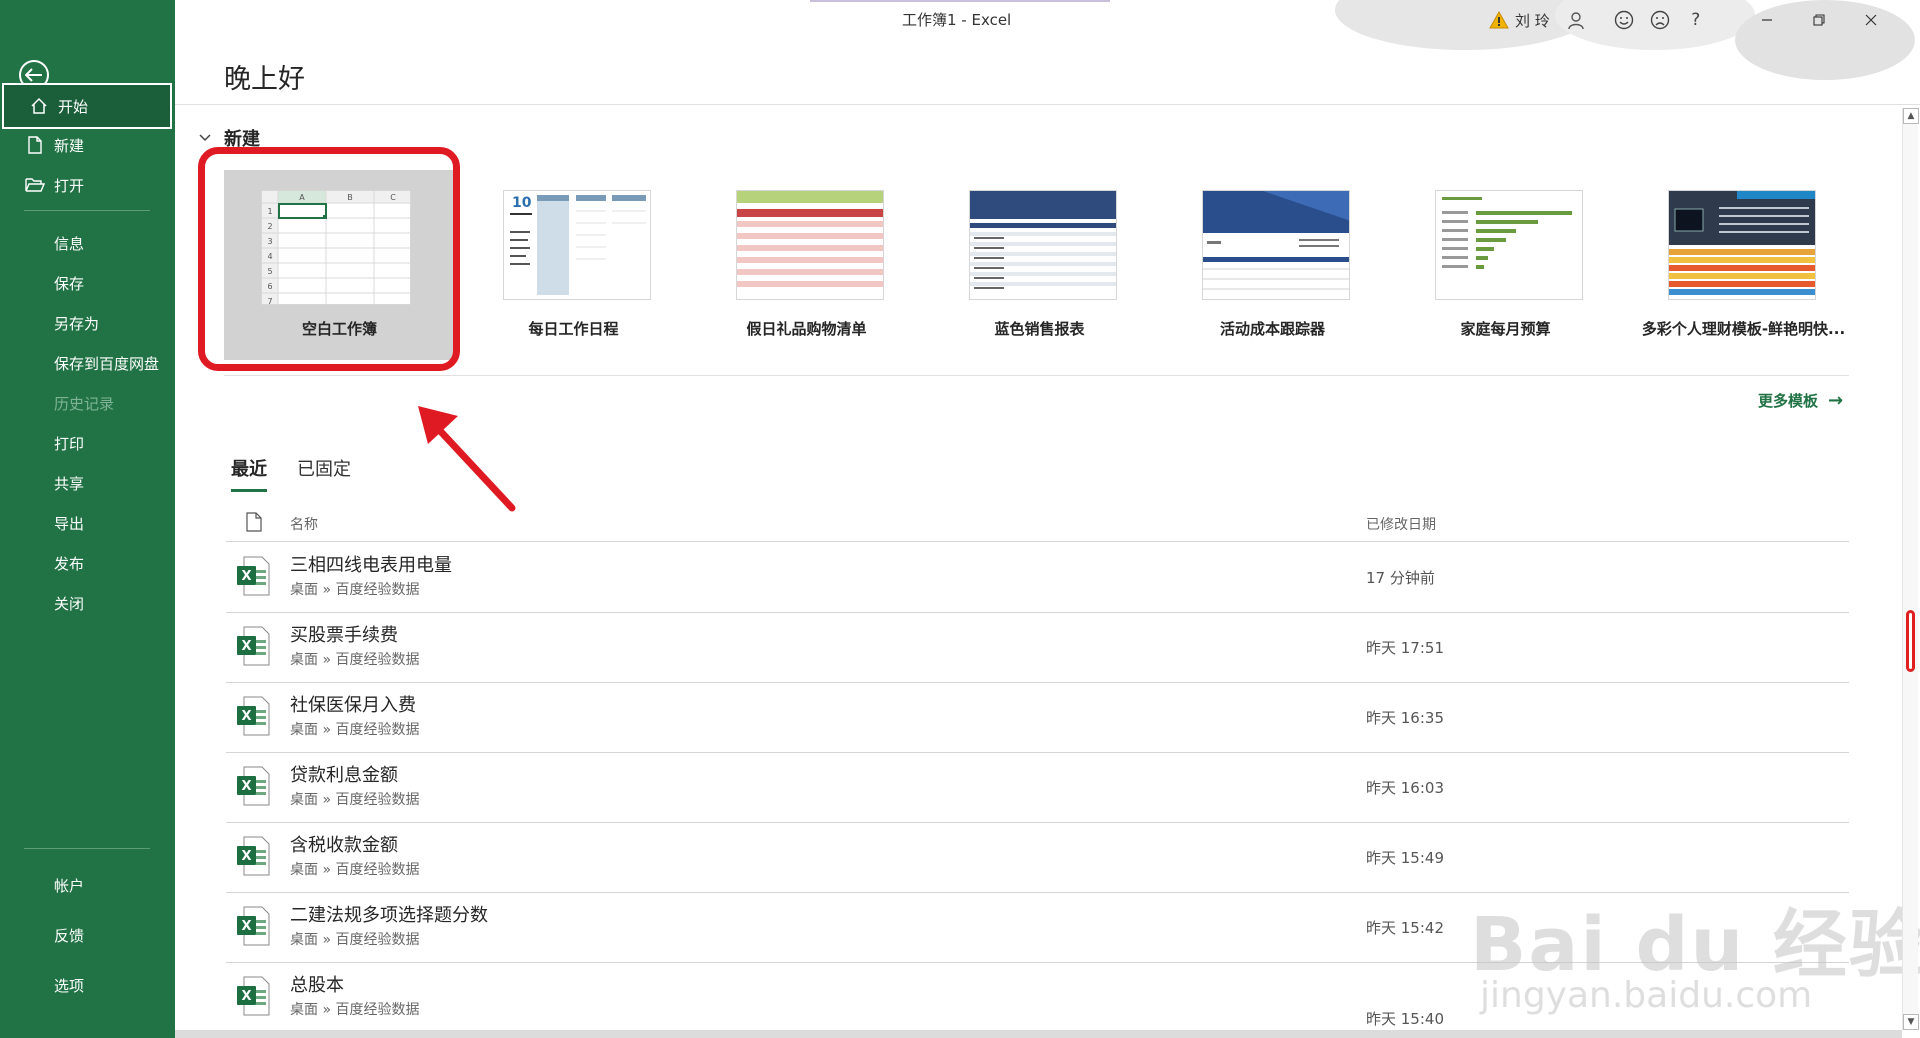 The height and width of the screenshot is (1038, 1920). I want to click on sidebar-item-label: 历史记录, so click(84, 403).